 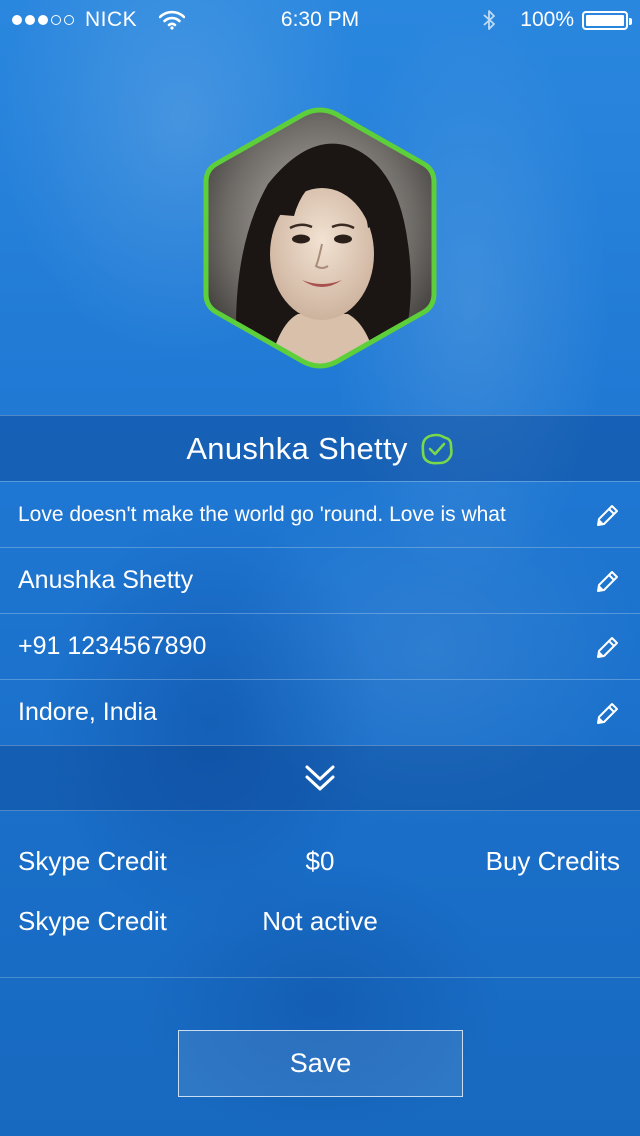 I want to click on profile-name-bar: Anushka Shetty, so click(x=320, y=448).